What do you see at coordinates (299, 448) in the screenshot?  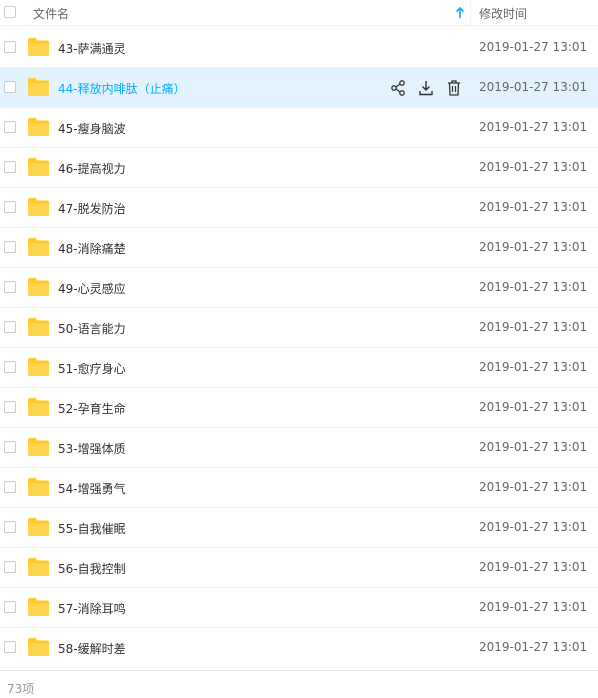 I see `table-row: 53-增强体质 2019-01-27 13:01` at bounding box center [299, 448].